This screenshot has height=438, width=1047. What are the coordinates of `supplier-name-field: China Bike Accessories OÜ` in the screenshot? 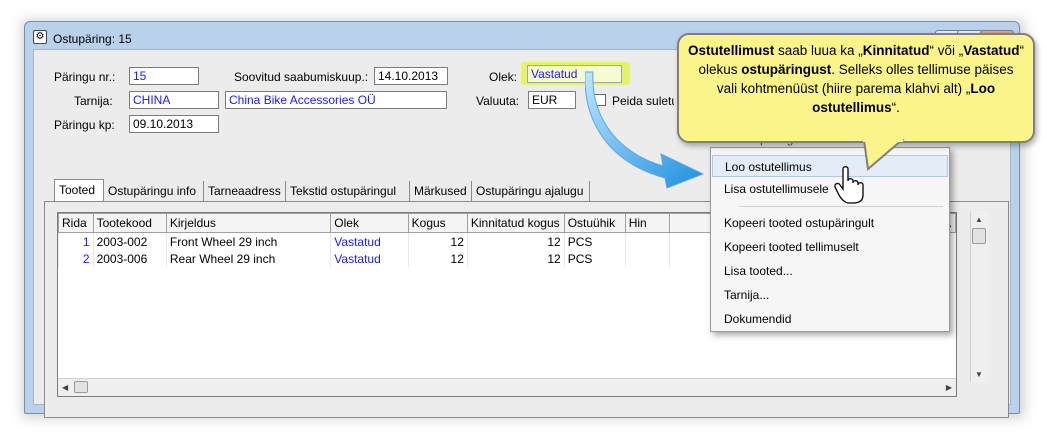 It's located at (336, 100).